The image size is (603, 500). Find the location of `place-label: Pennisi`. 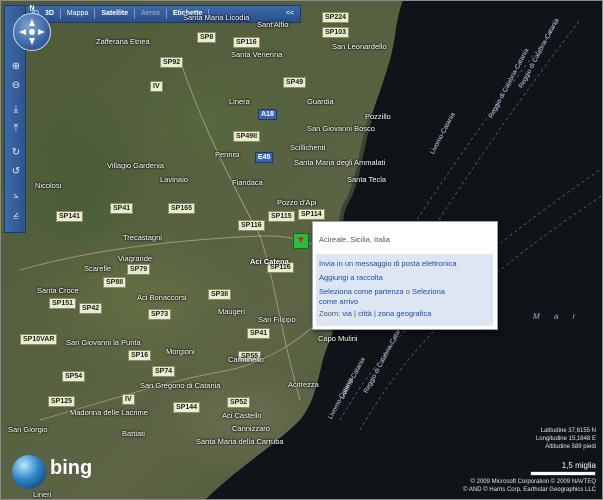

place-label: Pennisi is located at coordinates (227, 154).